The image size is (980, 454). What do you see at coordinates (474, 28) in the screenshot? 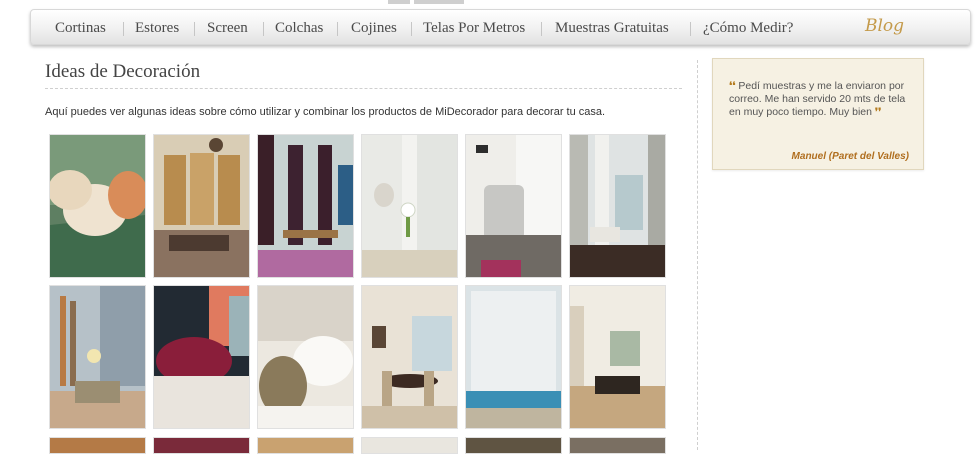
I see `nav-item-telas-por-metros: Telas Por Metros` at bounding box center [474, 28].